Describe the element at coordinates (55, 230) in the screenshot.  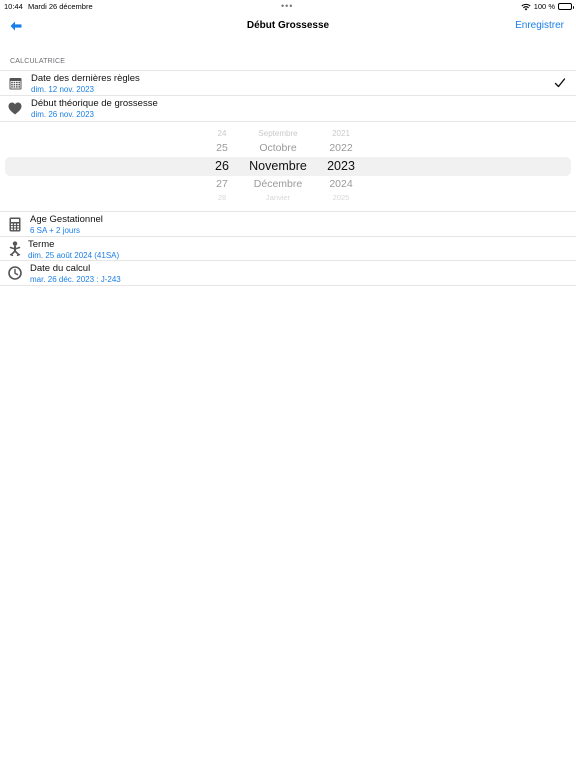
I see `gestational-age-value: 6 SA + 2 jours` at that location.